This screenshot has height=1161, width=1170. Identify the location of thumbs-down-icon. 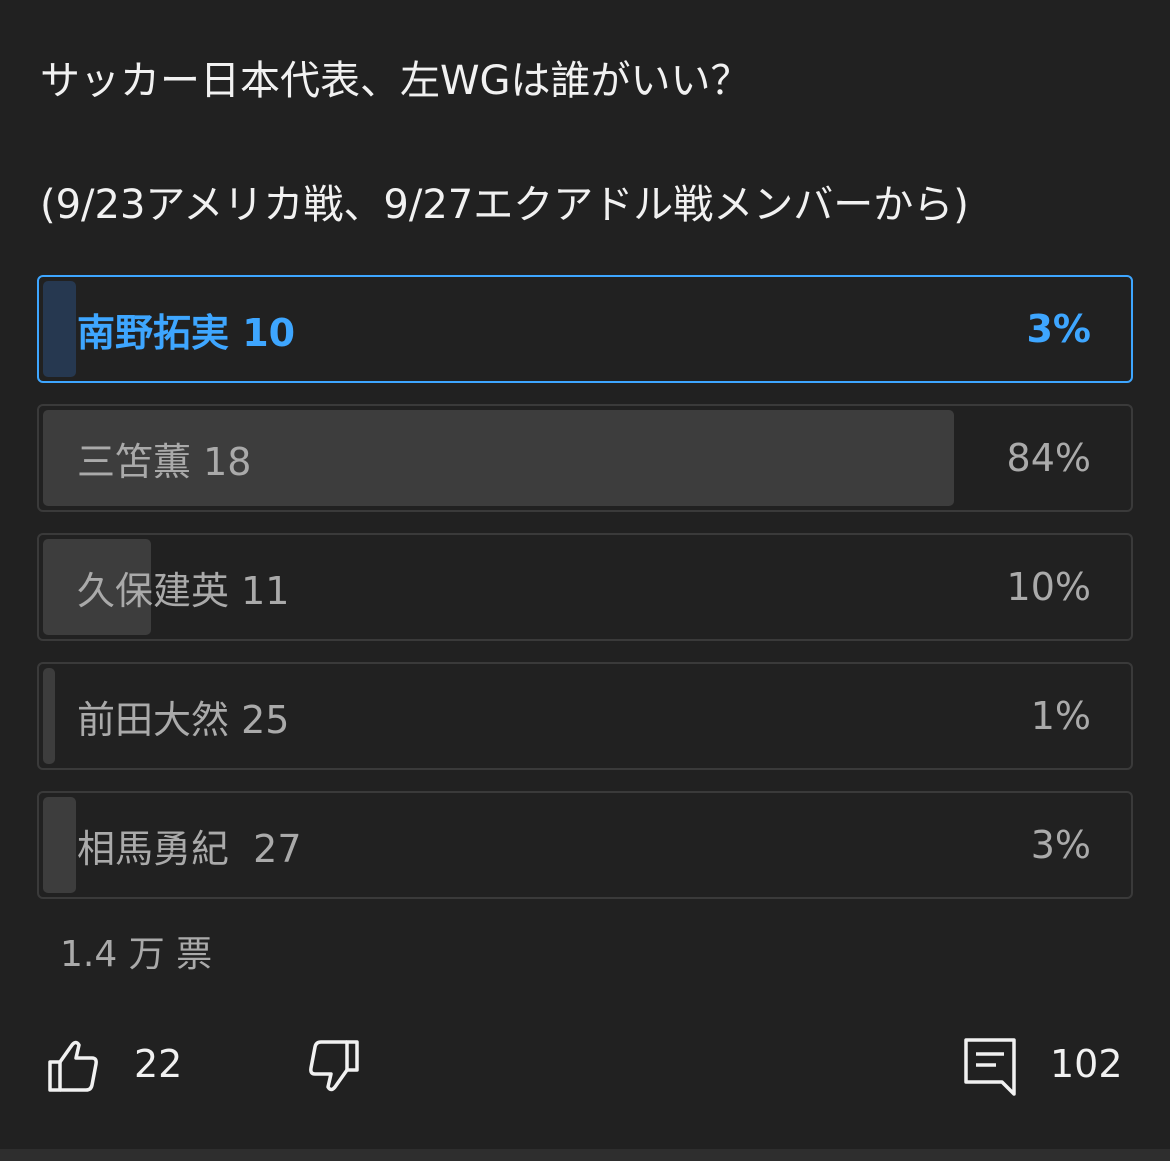
(334, 1066).